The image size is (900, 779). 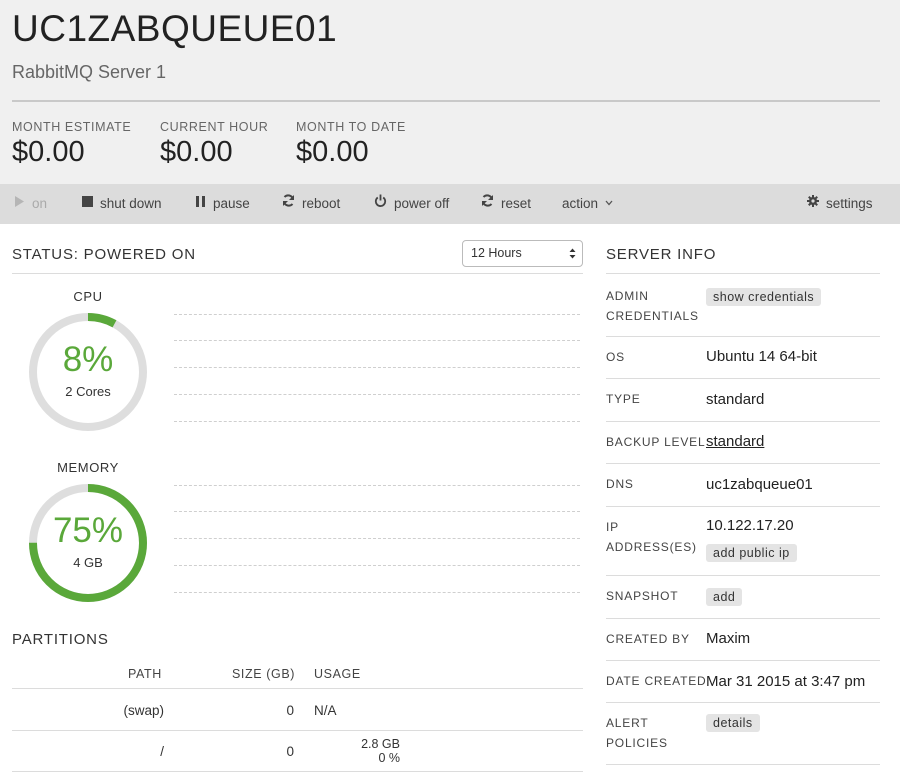 What do you see at coordinates (231, 203) in the screenshot?
I see `pause-label: pause` at bounding box center [231, 203].